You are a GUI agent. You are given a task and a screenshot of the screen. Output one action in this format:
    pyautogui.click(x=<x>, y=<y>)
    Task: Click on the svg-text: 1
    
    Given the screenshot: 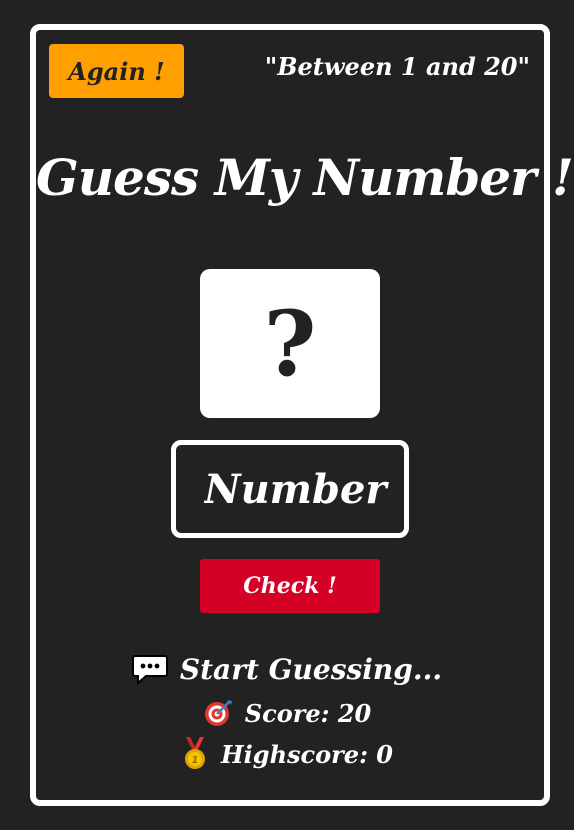 What is the action you would take?
    pyautogui.click(x=195, y=760)
    